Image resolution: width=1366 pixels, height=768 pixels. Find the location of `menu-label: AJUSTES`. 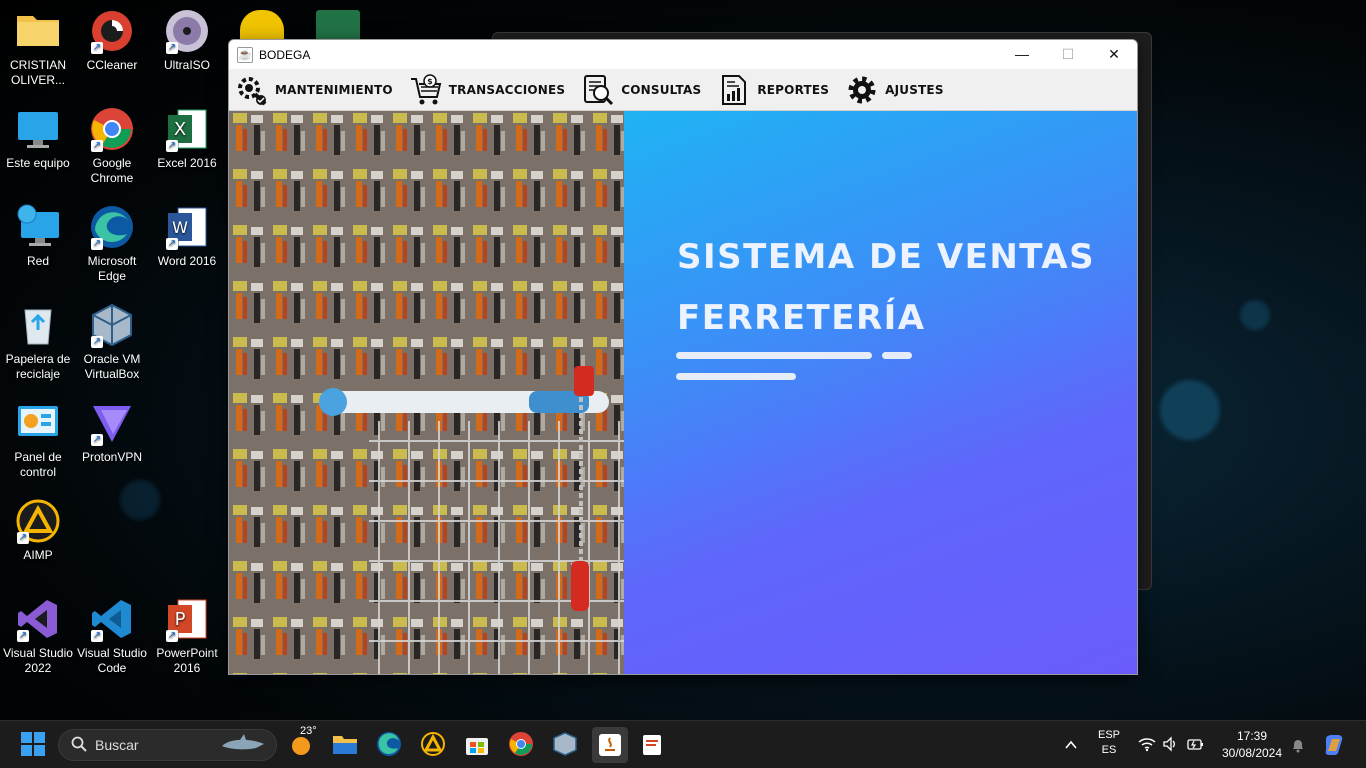

menu-label: AJUSTES is located at coordinates (914, 89).